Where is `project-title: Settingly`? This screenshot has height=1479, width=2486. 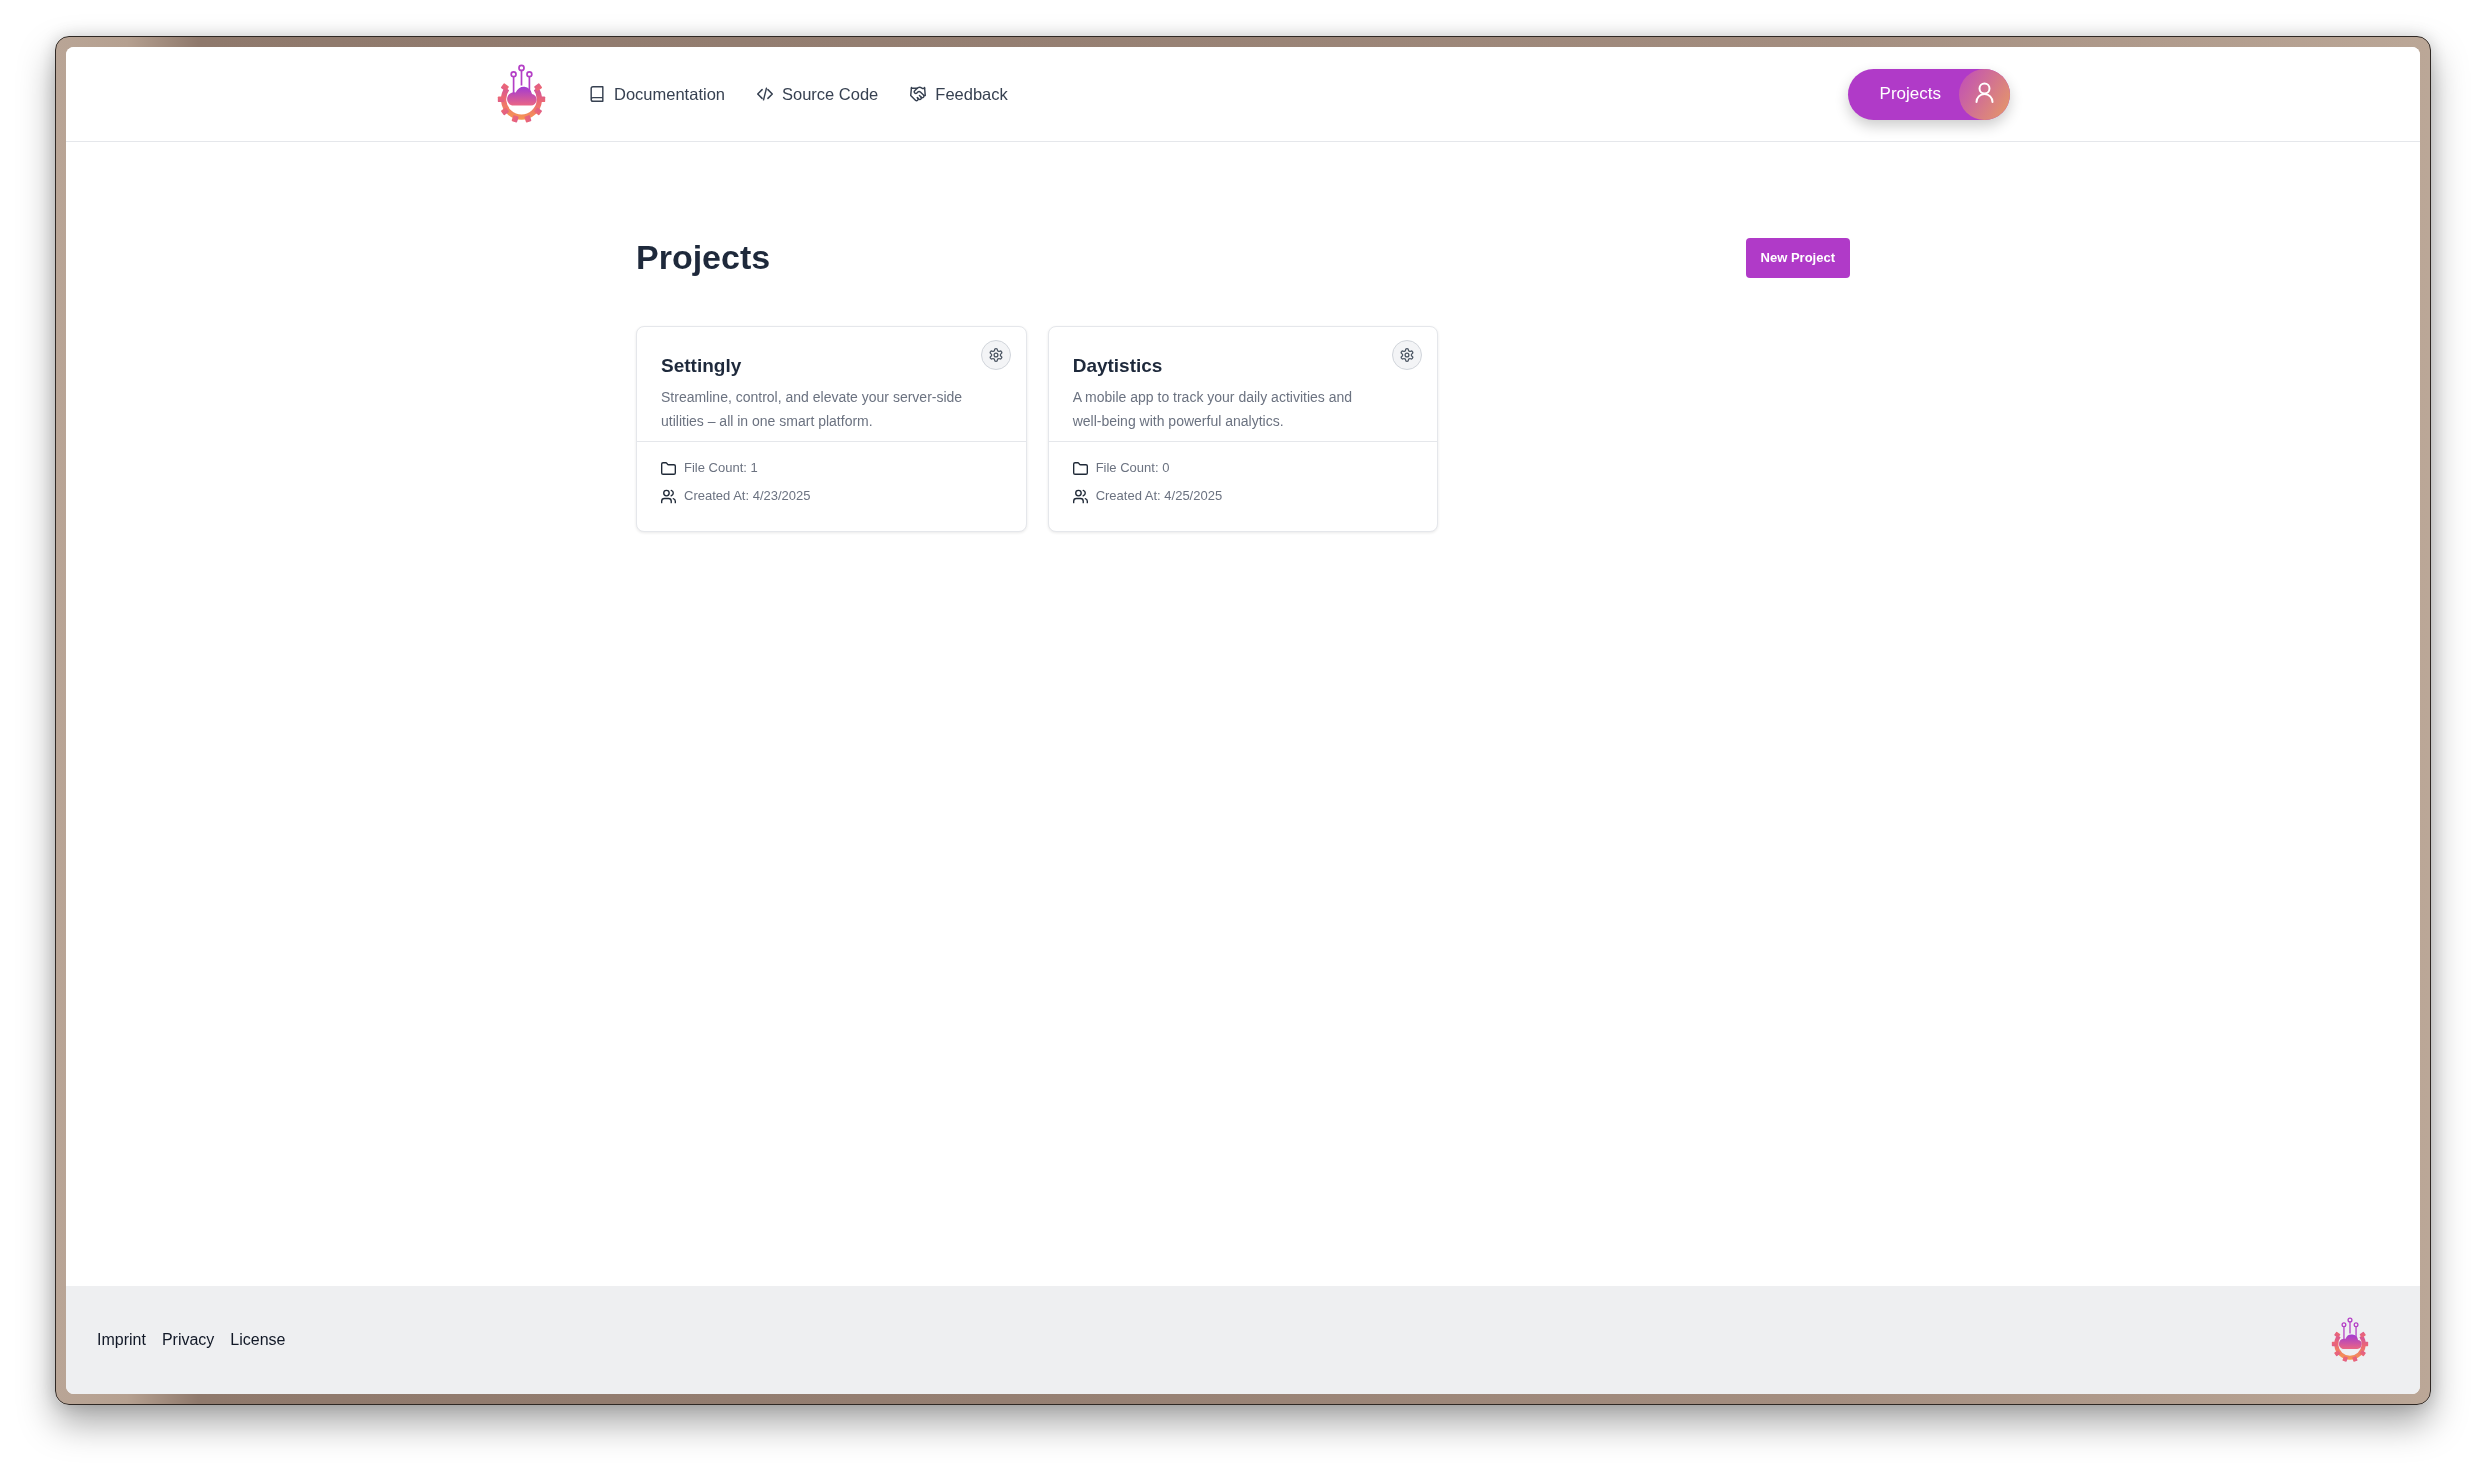 project-title: Settingly is located at coordinates (701, 365).